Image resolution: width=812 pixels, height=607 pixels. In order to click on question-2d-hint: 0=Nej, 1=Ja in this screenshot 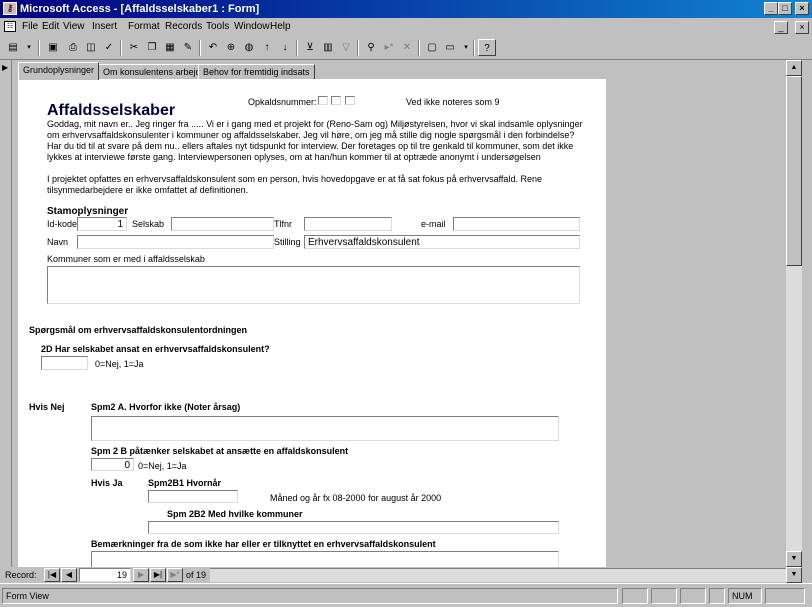, I will do `click(119, 364)`.